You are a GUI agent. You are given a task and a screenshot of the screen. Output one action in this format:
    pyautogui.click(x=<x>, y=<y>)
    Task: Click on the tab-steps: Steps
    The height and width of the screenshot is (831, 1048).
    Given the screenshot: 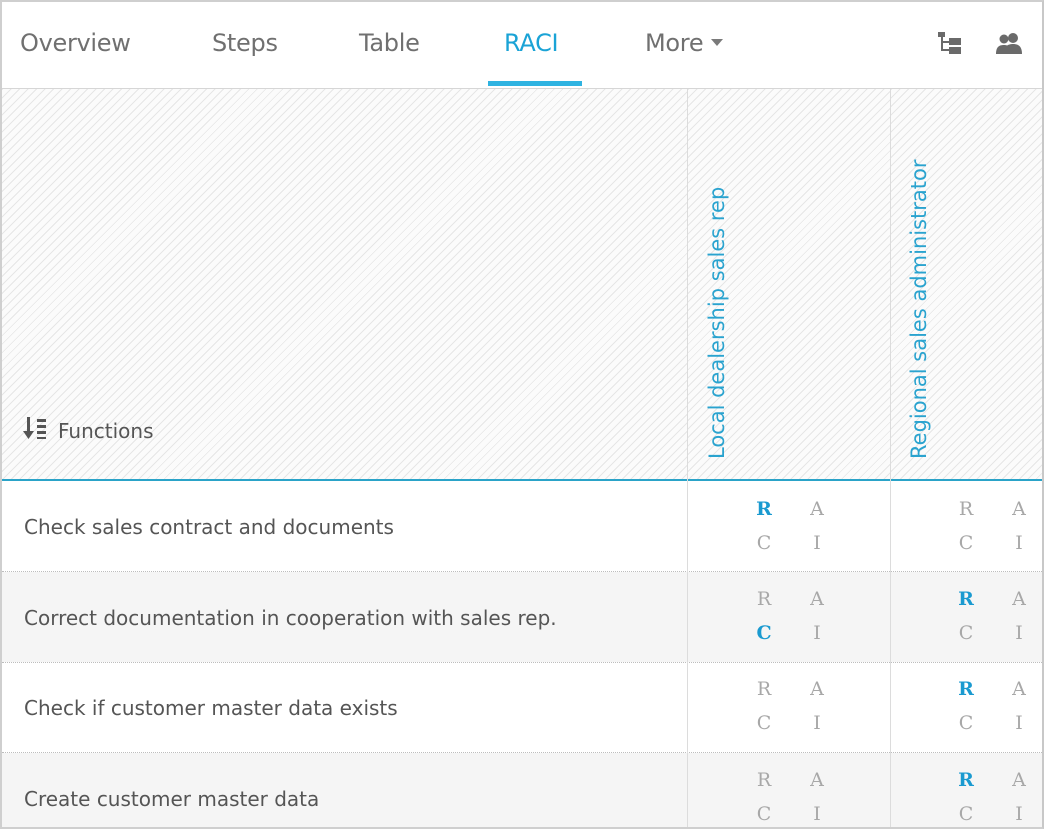 What is the action you would take?
    pyautogui.click(x=245, y=43)
    